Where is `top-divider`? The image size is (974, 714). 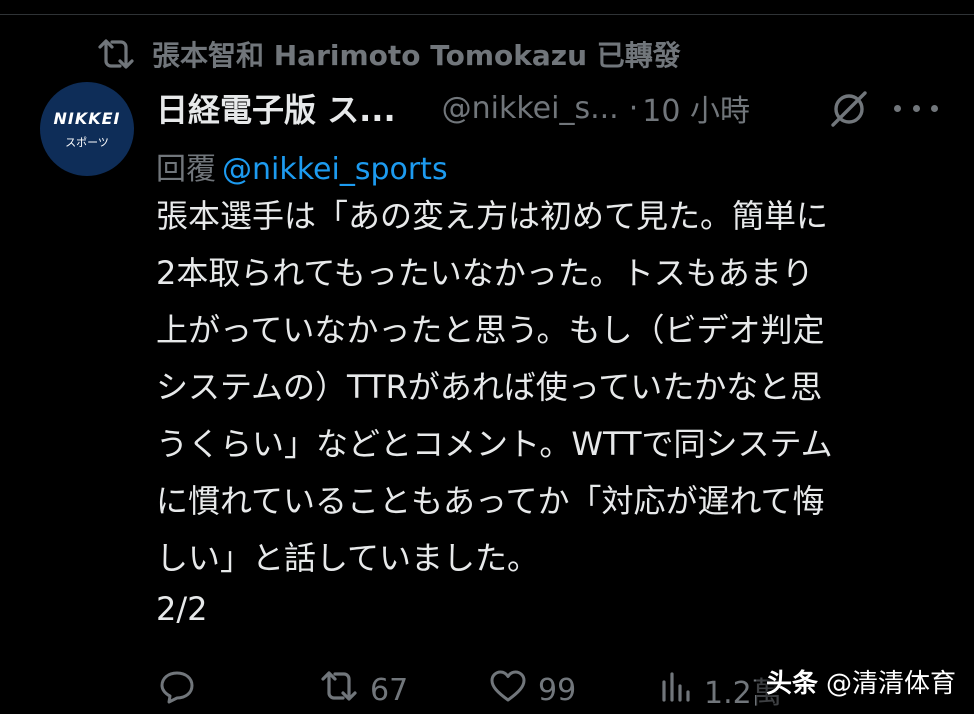
top-divider is located at coordinates (487, 14).